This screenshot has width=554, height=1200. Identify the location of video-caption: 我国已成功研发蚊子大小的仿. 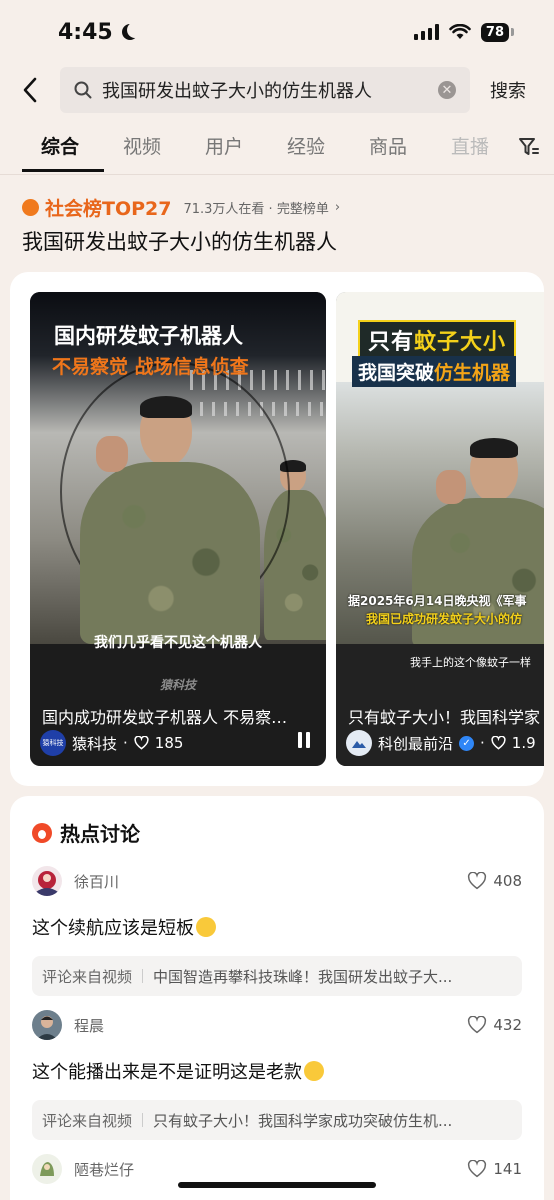
(444, 619).